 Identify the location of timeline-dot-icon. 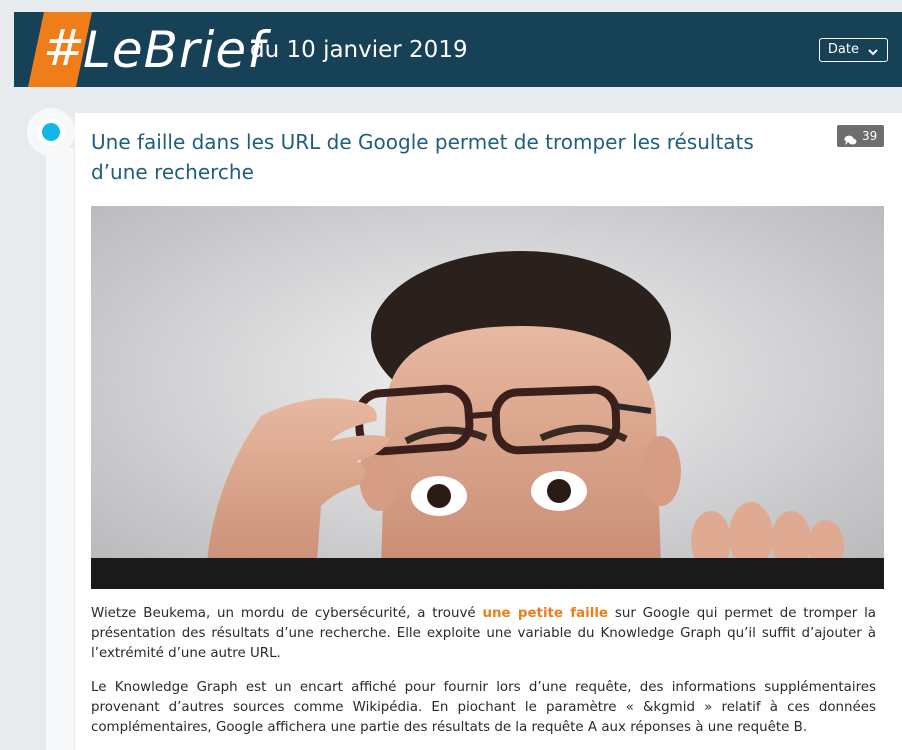
(51, 132).